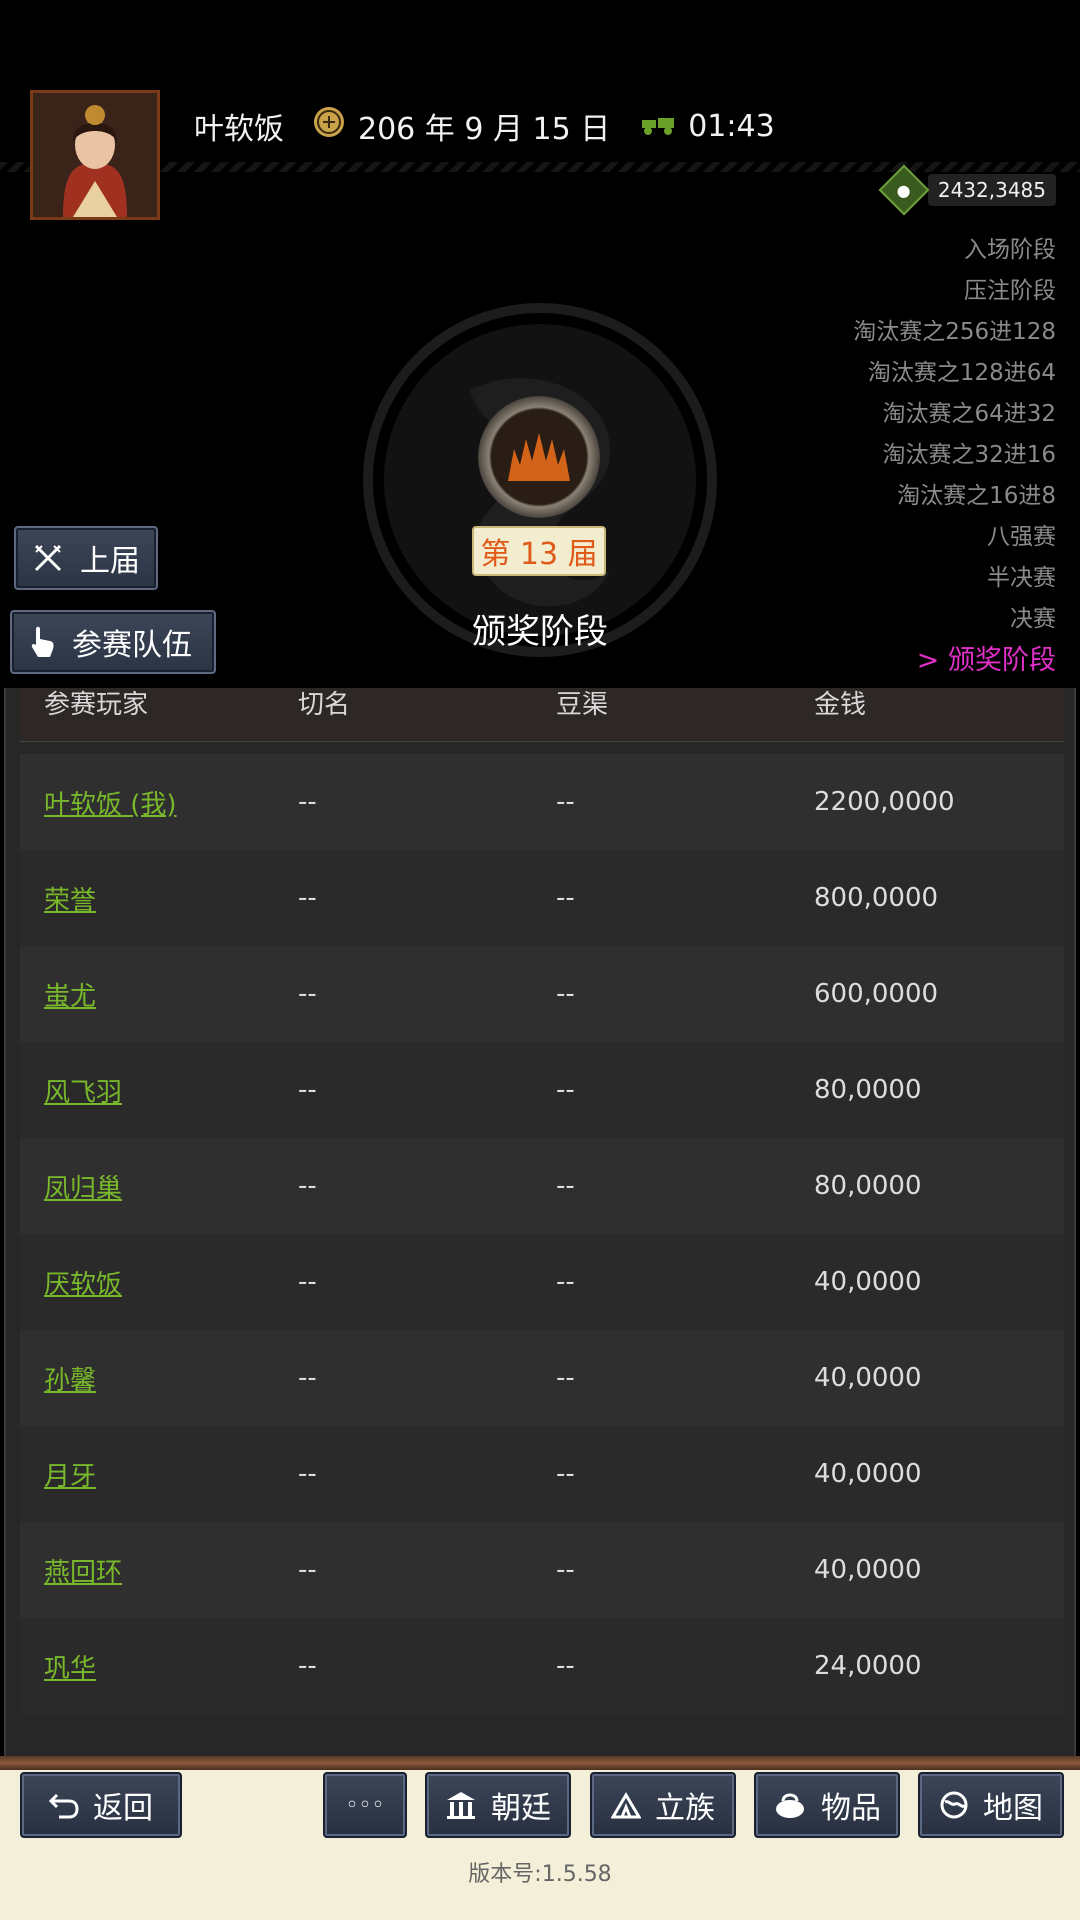 The height and width of the screenshot is (1920, 1080). I want to click on status-bar: 叶软饭 206 年 9 月 15 日 01:43, so click(484, 126).